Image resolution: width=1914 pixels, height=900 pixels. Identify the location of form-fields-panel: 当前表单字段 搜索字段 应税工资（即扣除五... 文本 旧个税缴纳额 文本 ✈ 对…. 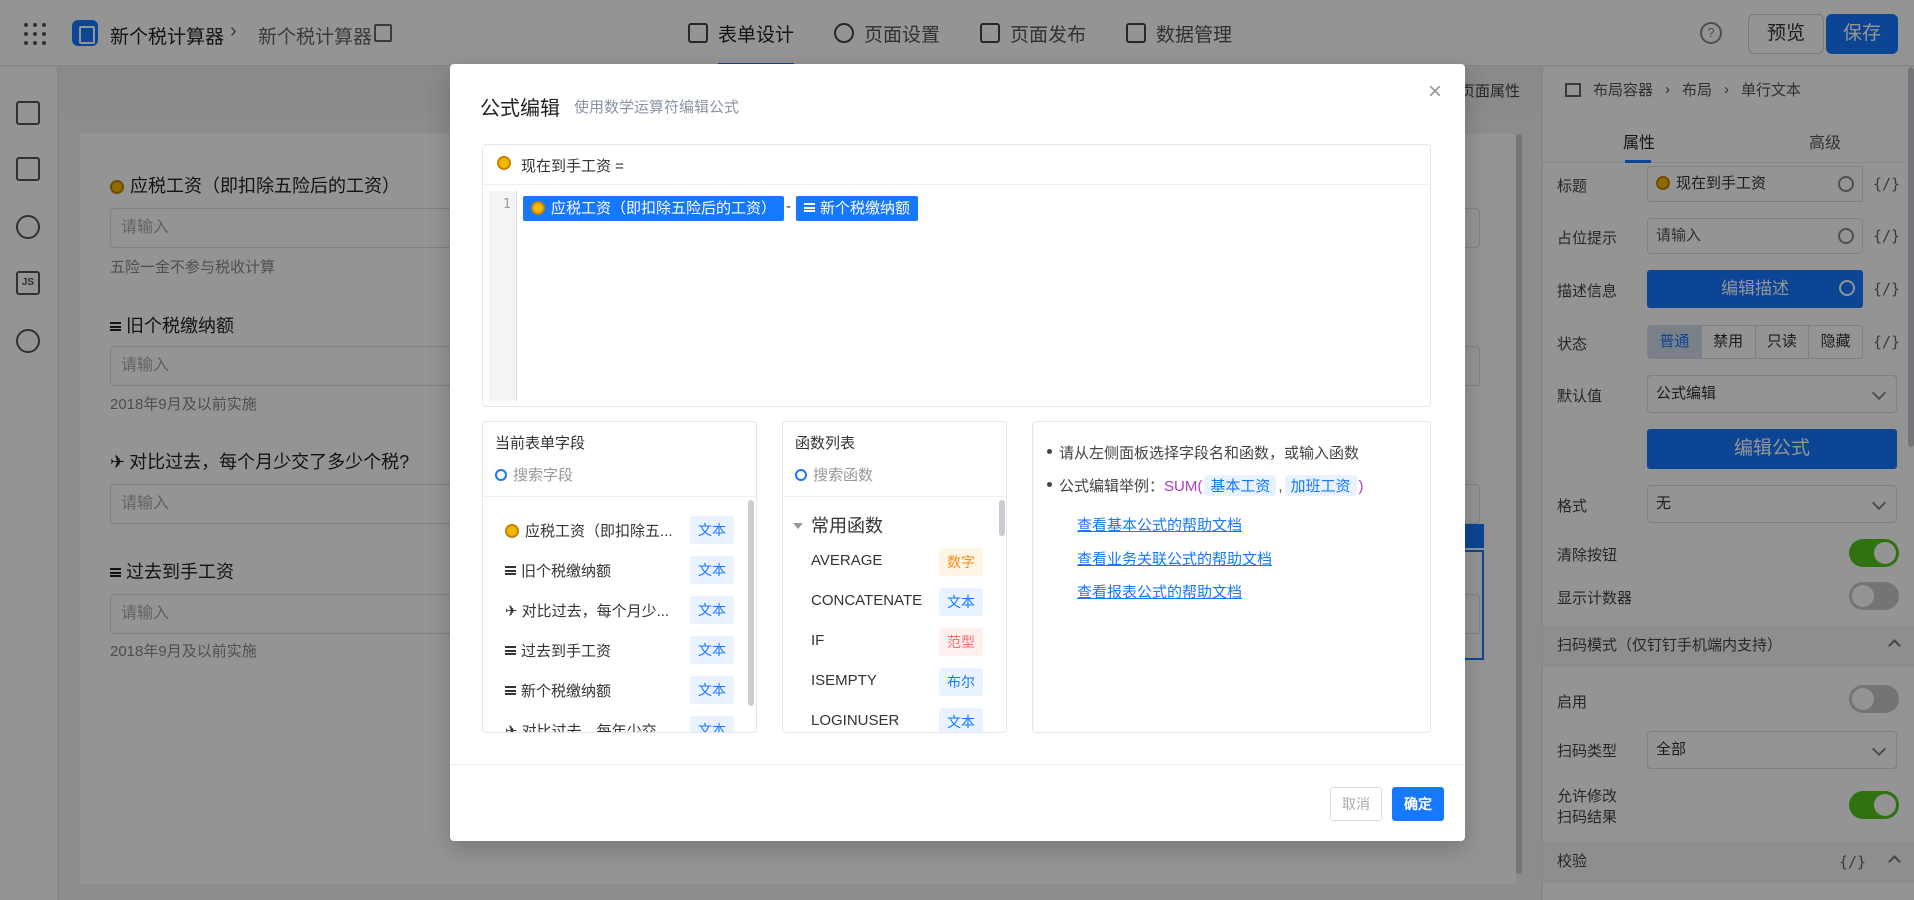
(619, 577).